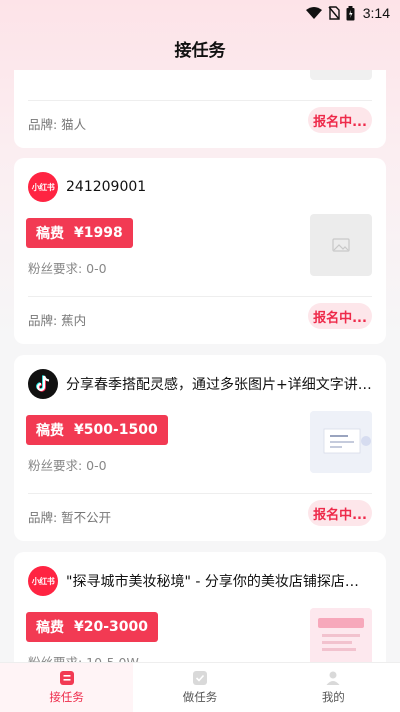 Image resolution: width=400 pixels, height=712 pixels. What do you see at coordinates (70, 517) in the screenshot?
I see `brand-label: 品牌: 暂不公开` at bounding box center [70, 517].